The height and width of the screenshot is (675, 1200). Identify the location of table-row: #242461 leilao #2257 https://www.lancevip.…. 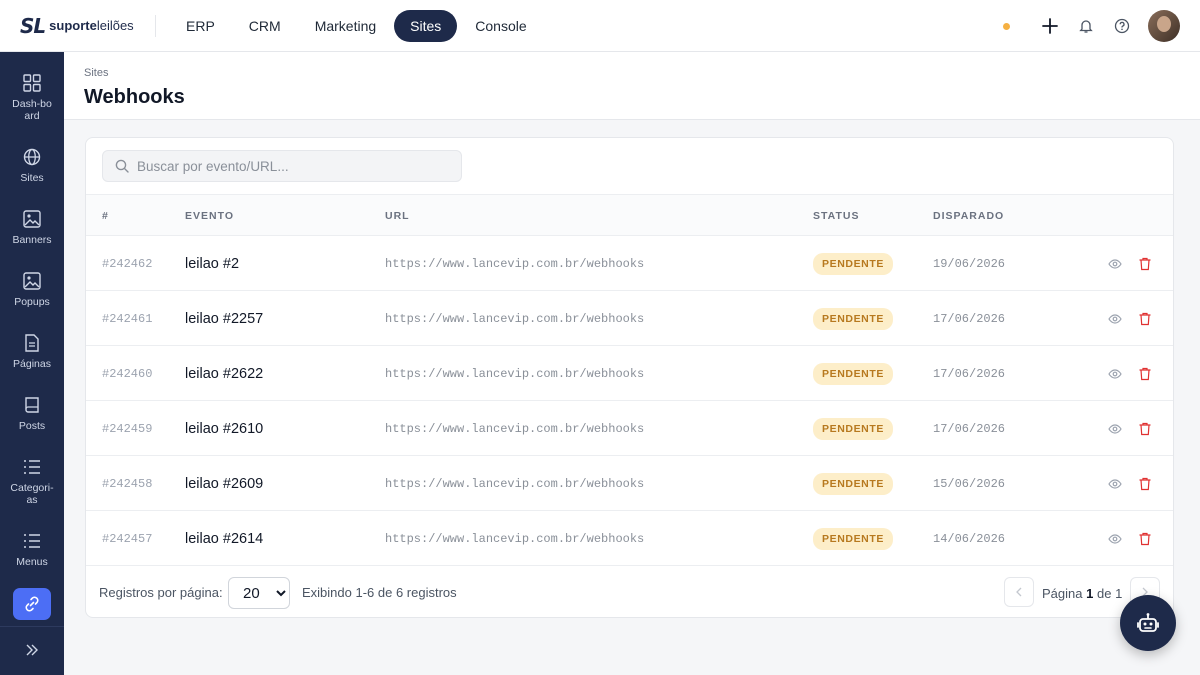
(629, 318).